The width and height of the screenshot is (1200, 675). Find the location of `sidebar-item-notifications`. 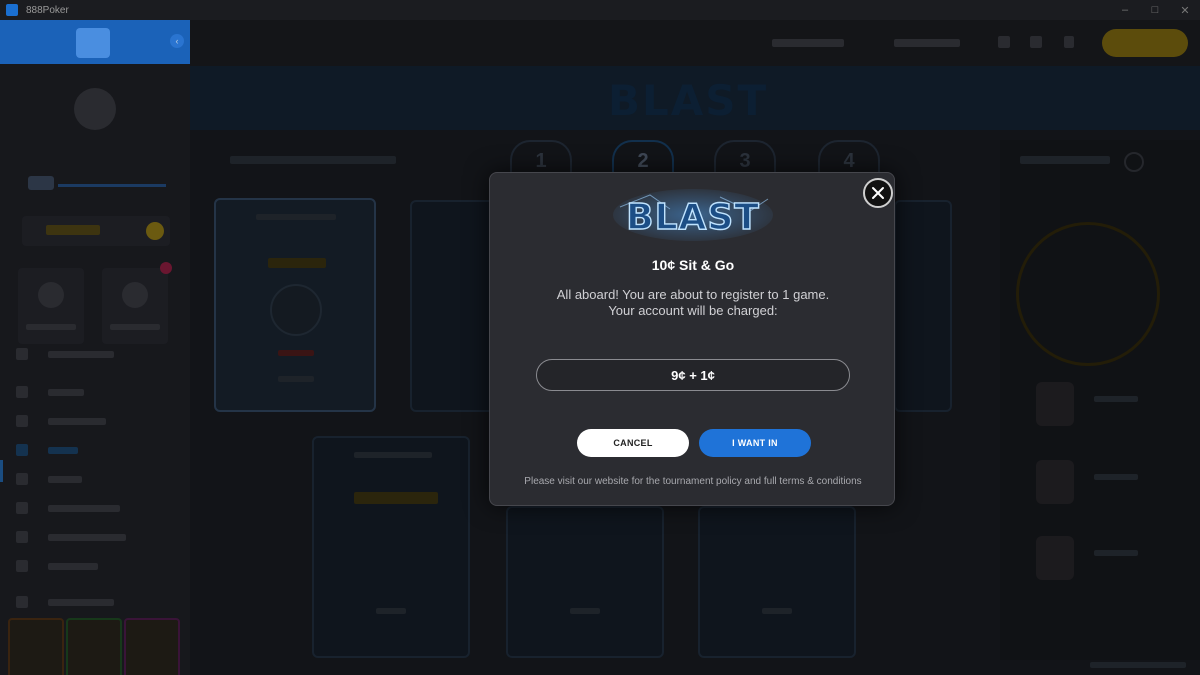

sidebar-item-notifications is located at coordinates (91, 354).